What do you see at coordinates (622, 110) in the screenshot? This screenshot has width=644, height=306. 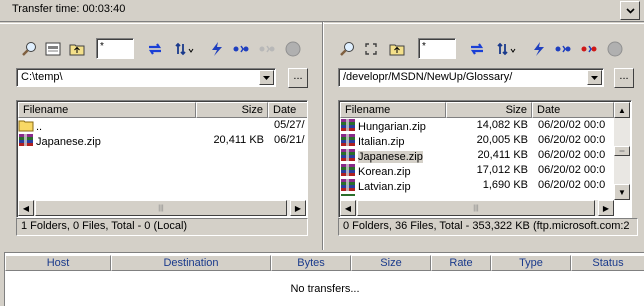 I see `scroll-up-icon: ▲` at bounding box center [622, 110].